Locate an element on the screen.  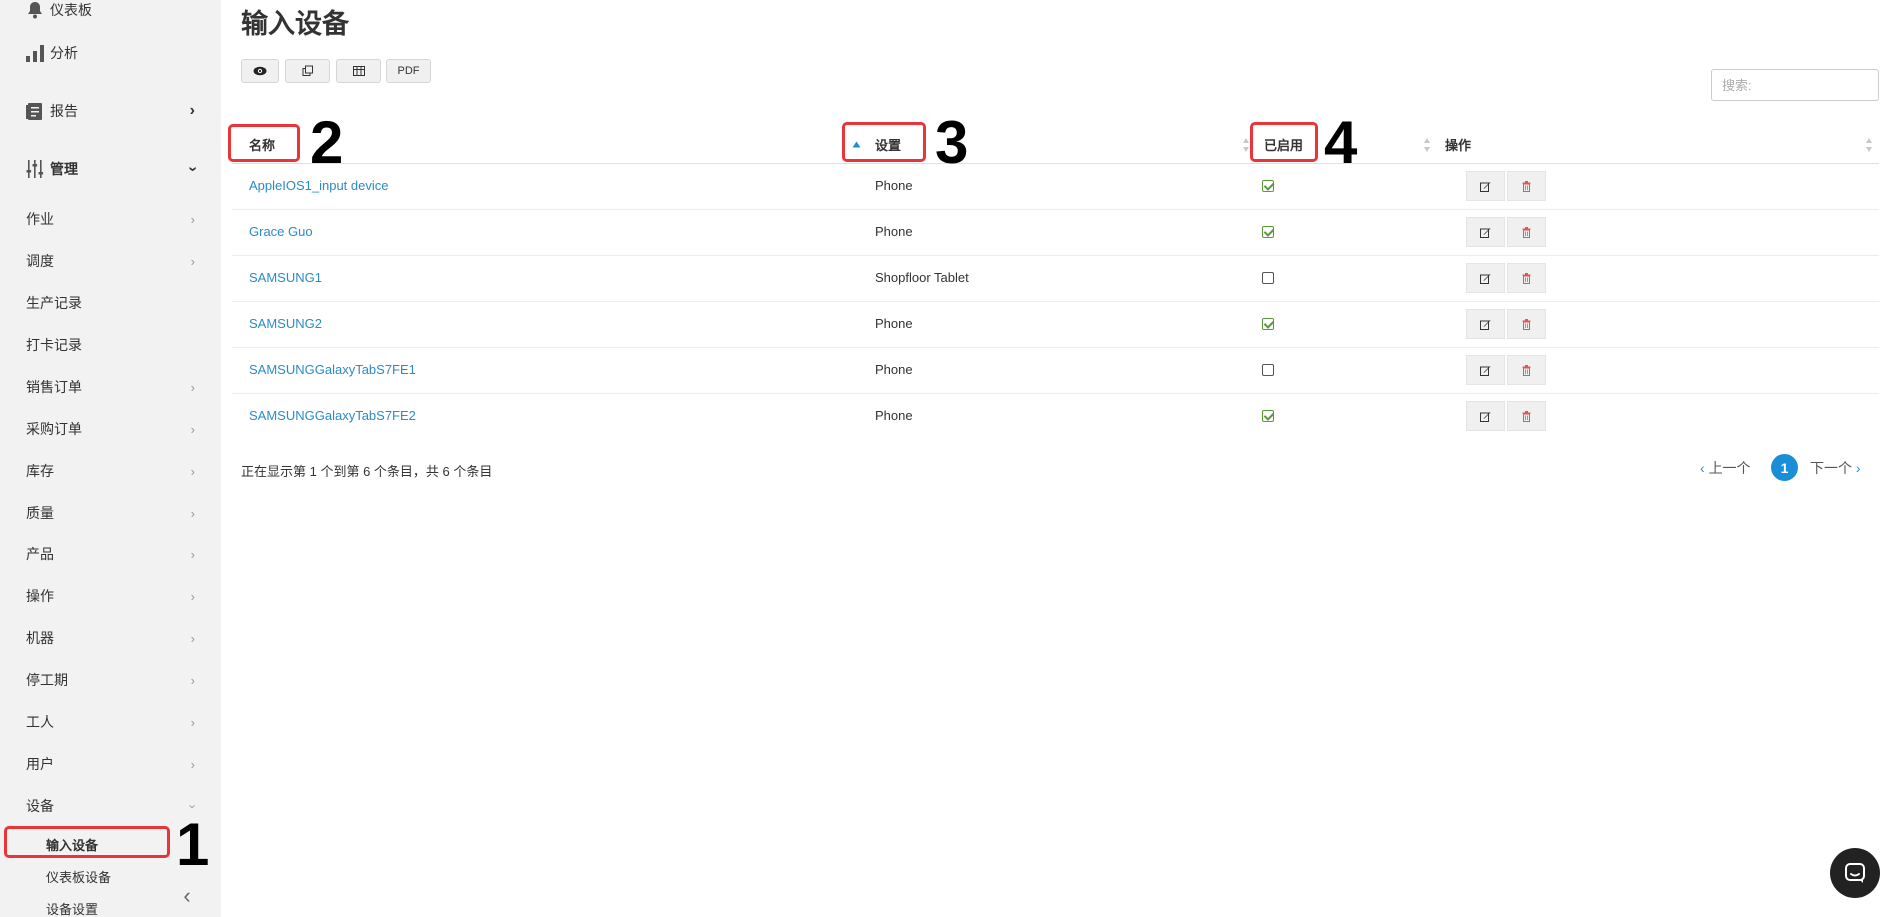
visibility-button is located at coordinates (260, 71).